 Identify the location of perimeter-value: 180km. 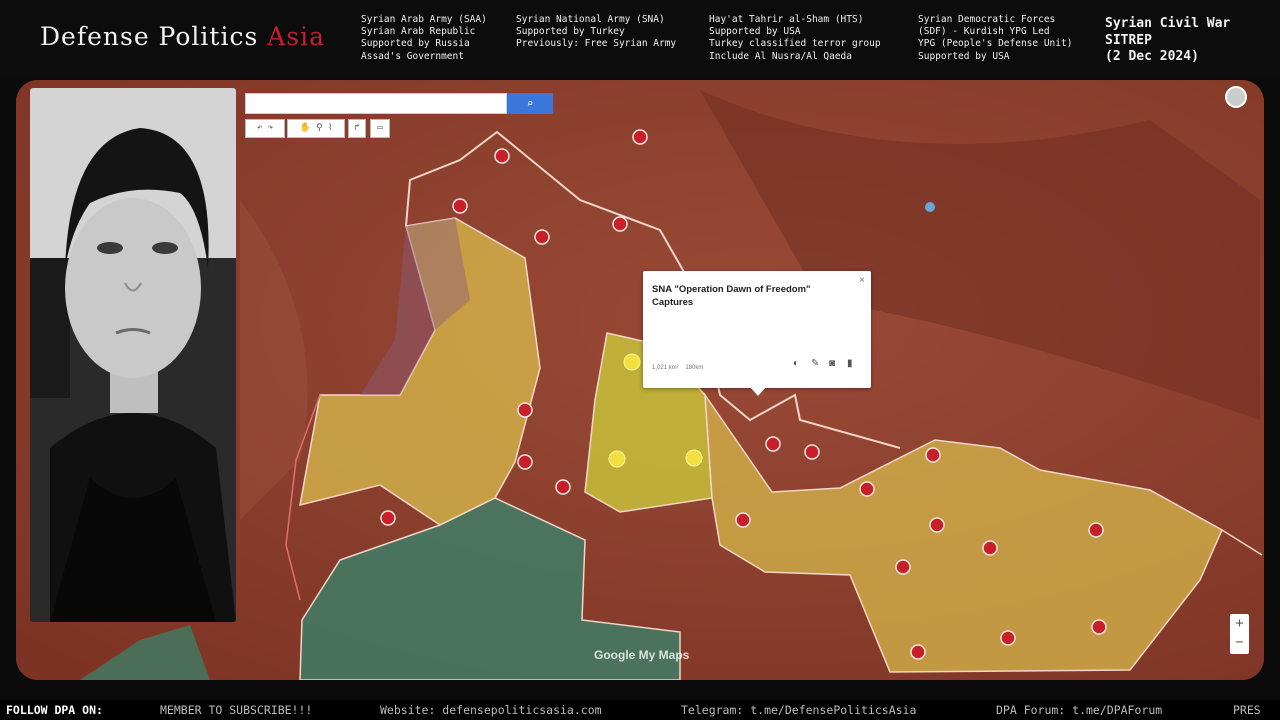
(694, 368).